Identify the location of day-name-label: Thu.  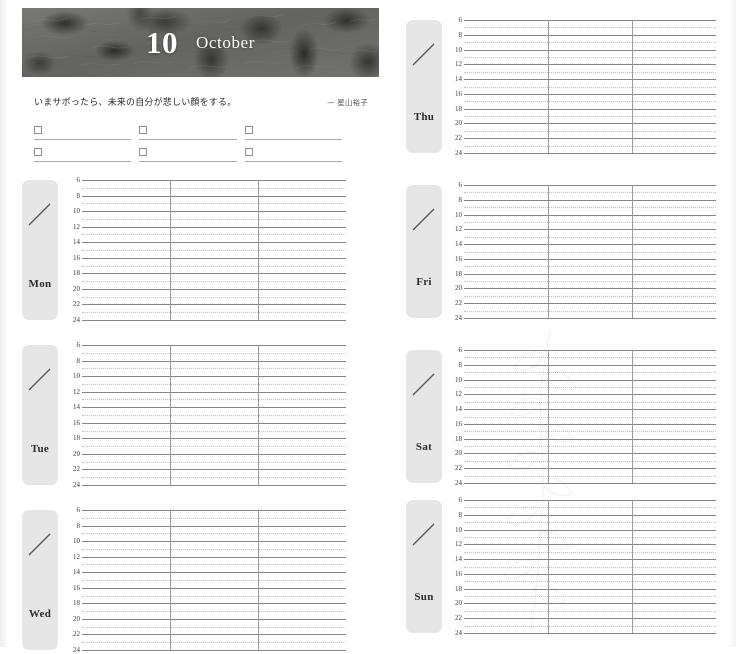
(424, 117).